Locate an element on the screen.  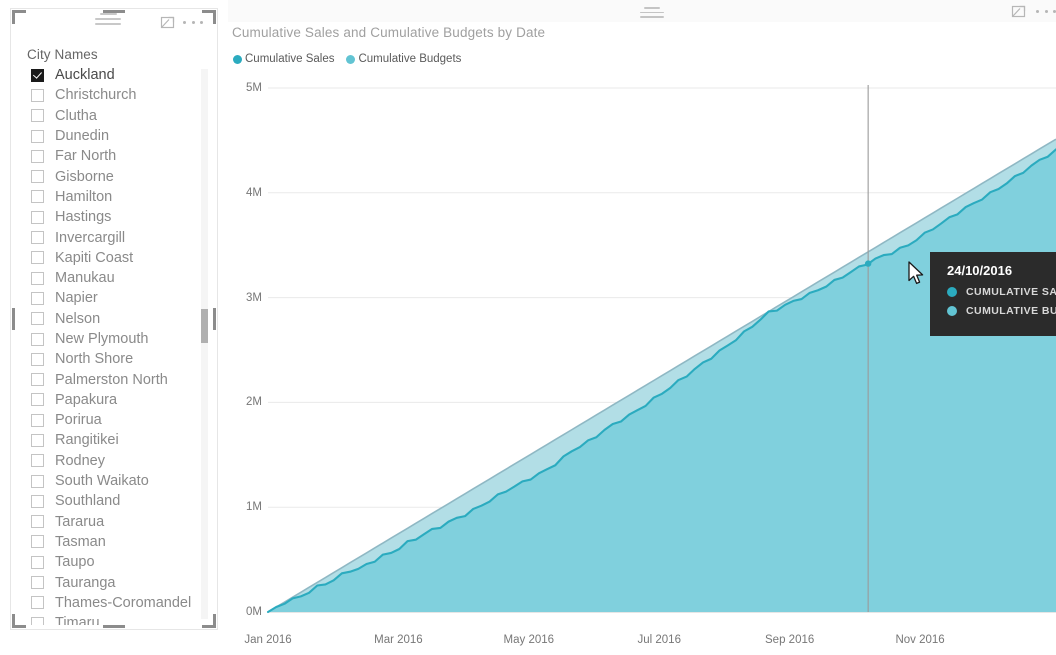
y-axis-tick-label: 1M is located at coordinates (254, 507).